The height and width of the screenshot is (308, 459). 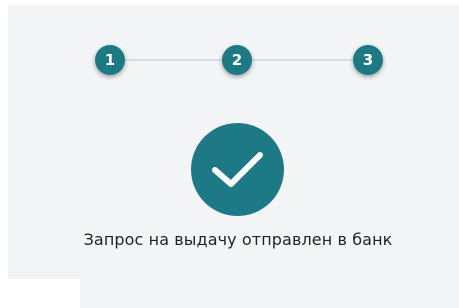 What do you see at coordinates (368, 60) in the screenshot?
I see `step-3-indicator: 3` at bounding box center [368, 60].